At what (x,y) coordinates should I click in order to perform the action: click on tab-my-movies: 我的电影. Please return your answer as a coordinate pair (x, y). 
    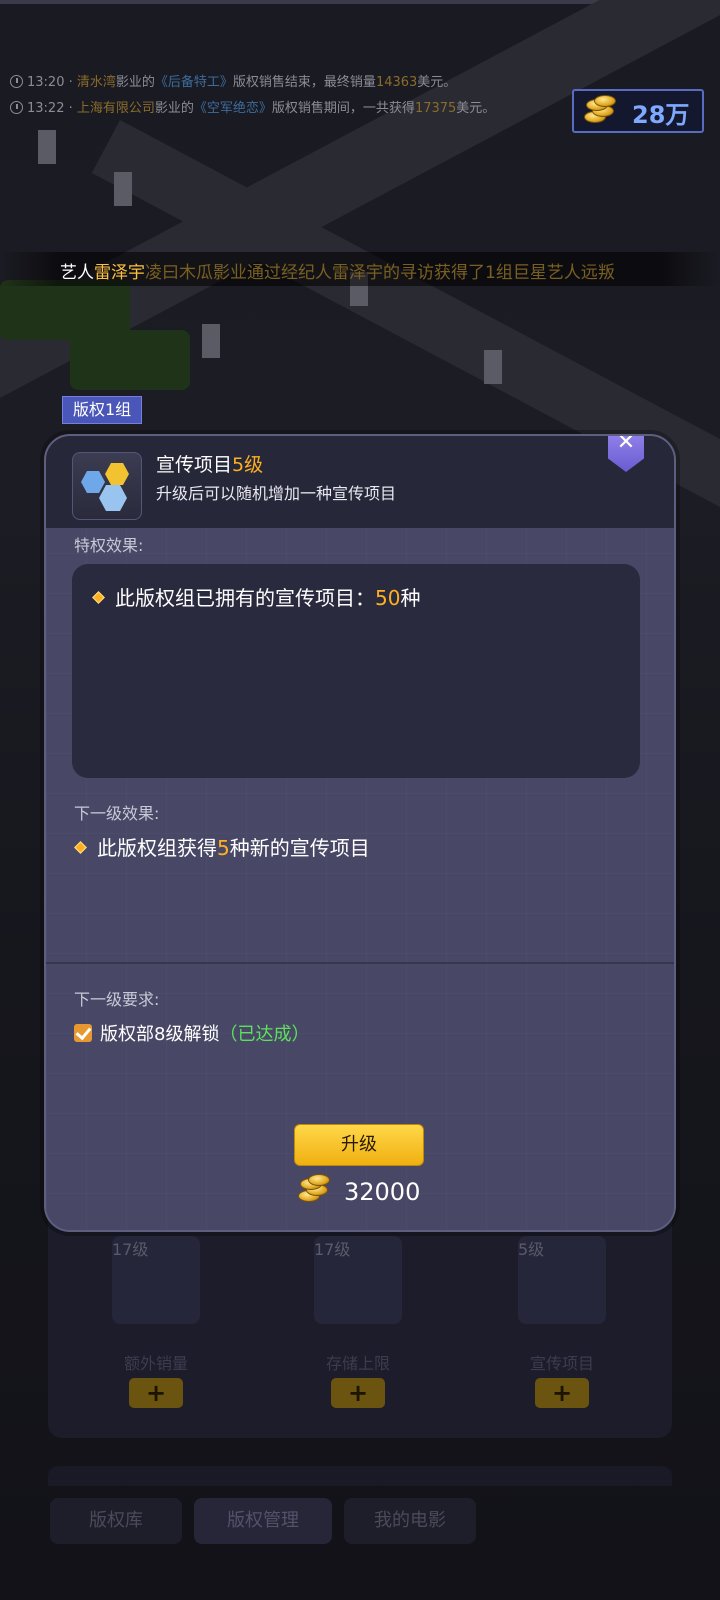
    Looking at the image, I should click on (410, 1521).